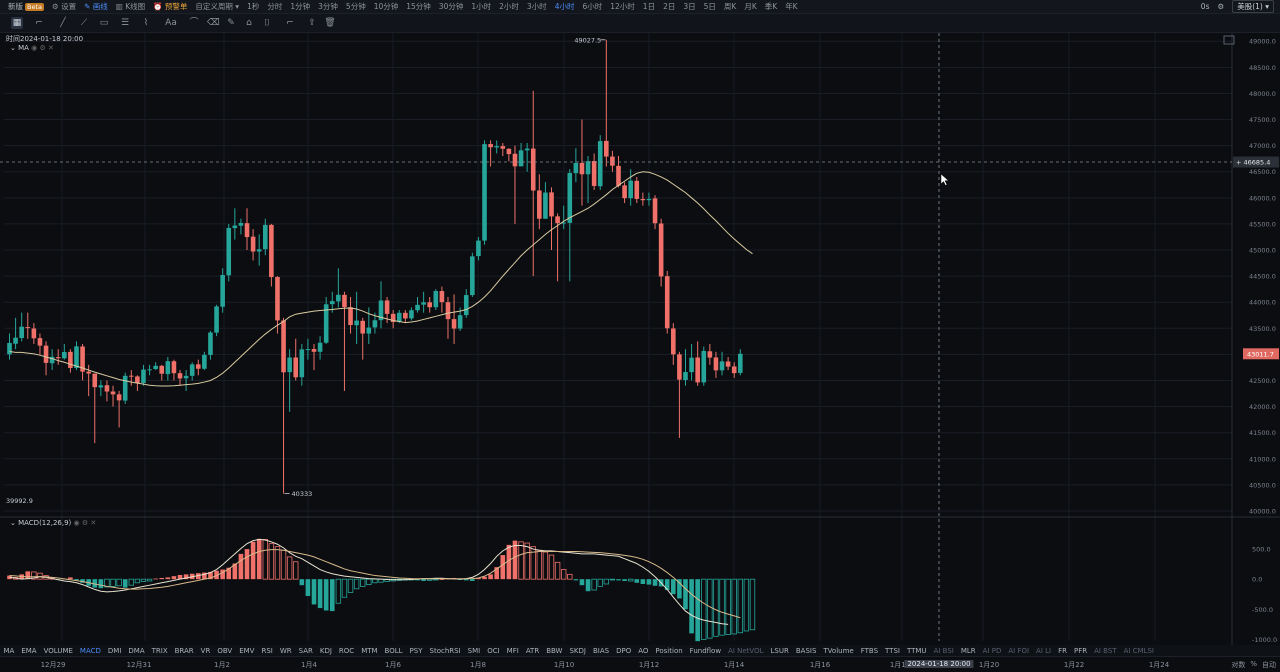  What do you see at coordinates (992, 651) in the screenshot?
I see `indicator-ai-pd: AI PD` at bounding box center [992, 651].